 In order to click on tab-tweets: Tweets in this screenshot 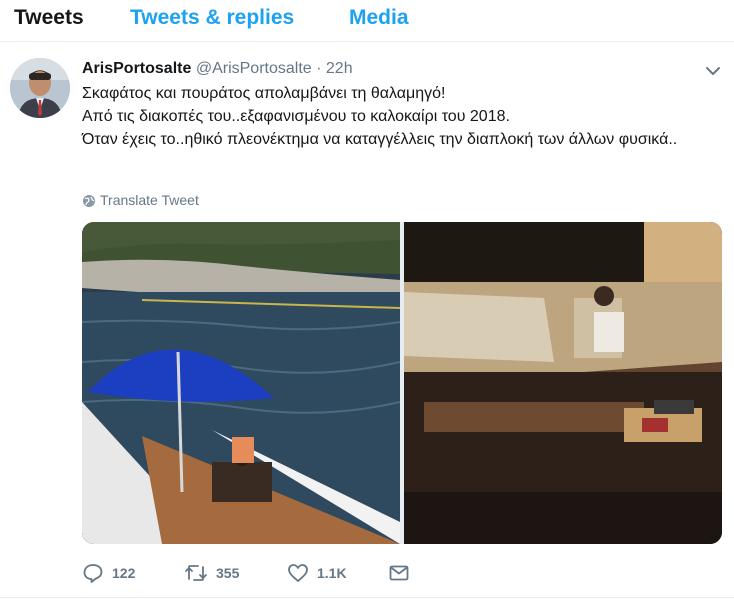, I will do `click(49, 18)`.